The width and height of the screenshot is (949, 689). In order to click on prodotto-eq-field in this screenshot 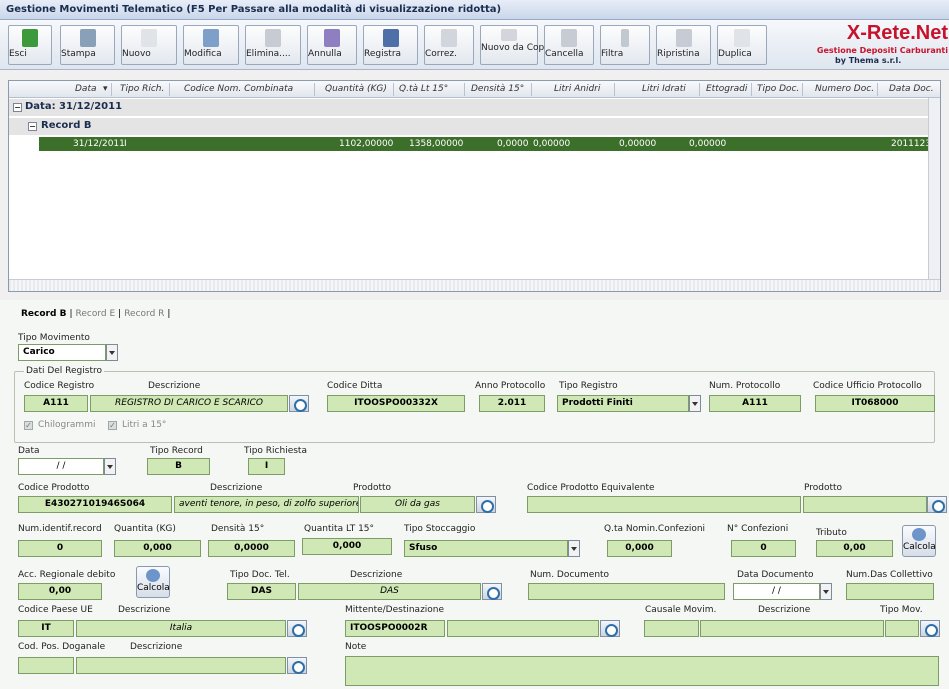, I will do `click(865, 504)`.